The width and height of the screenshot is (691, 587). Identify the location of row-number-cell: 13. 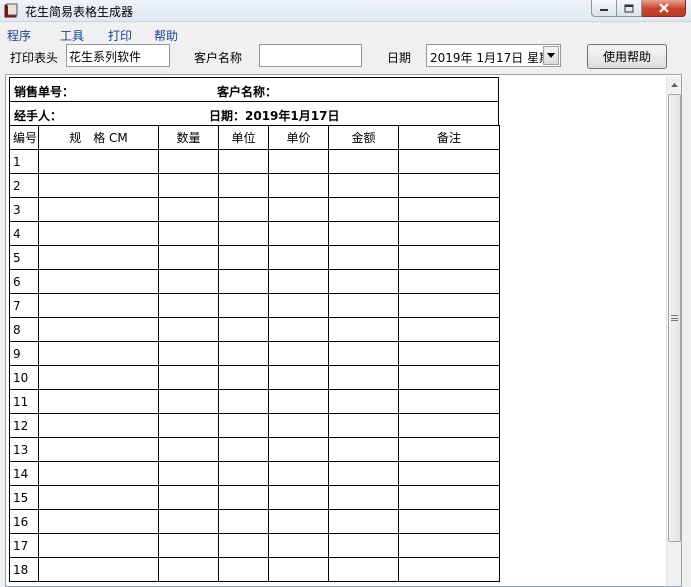
(24, 449).